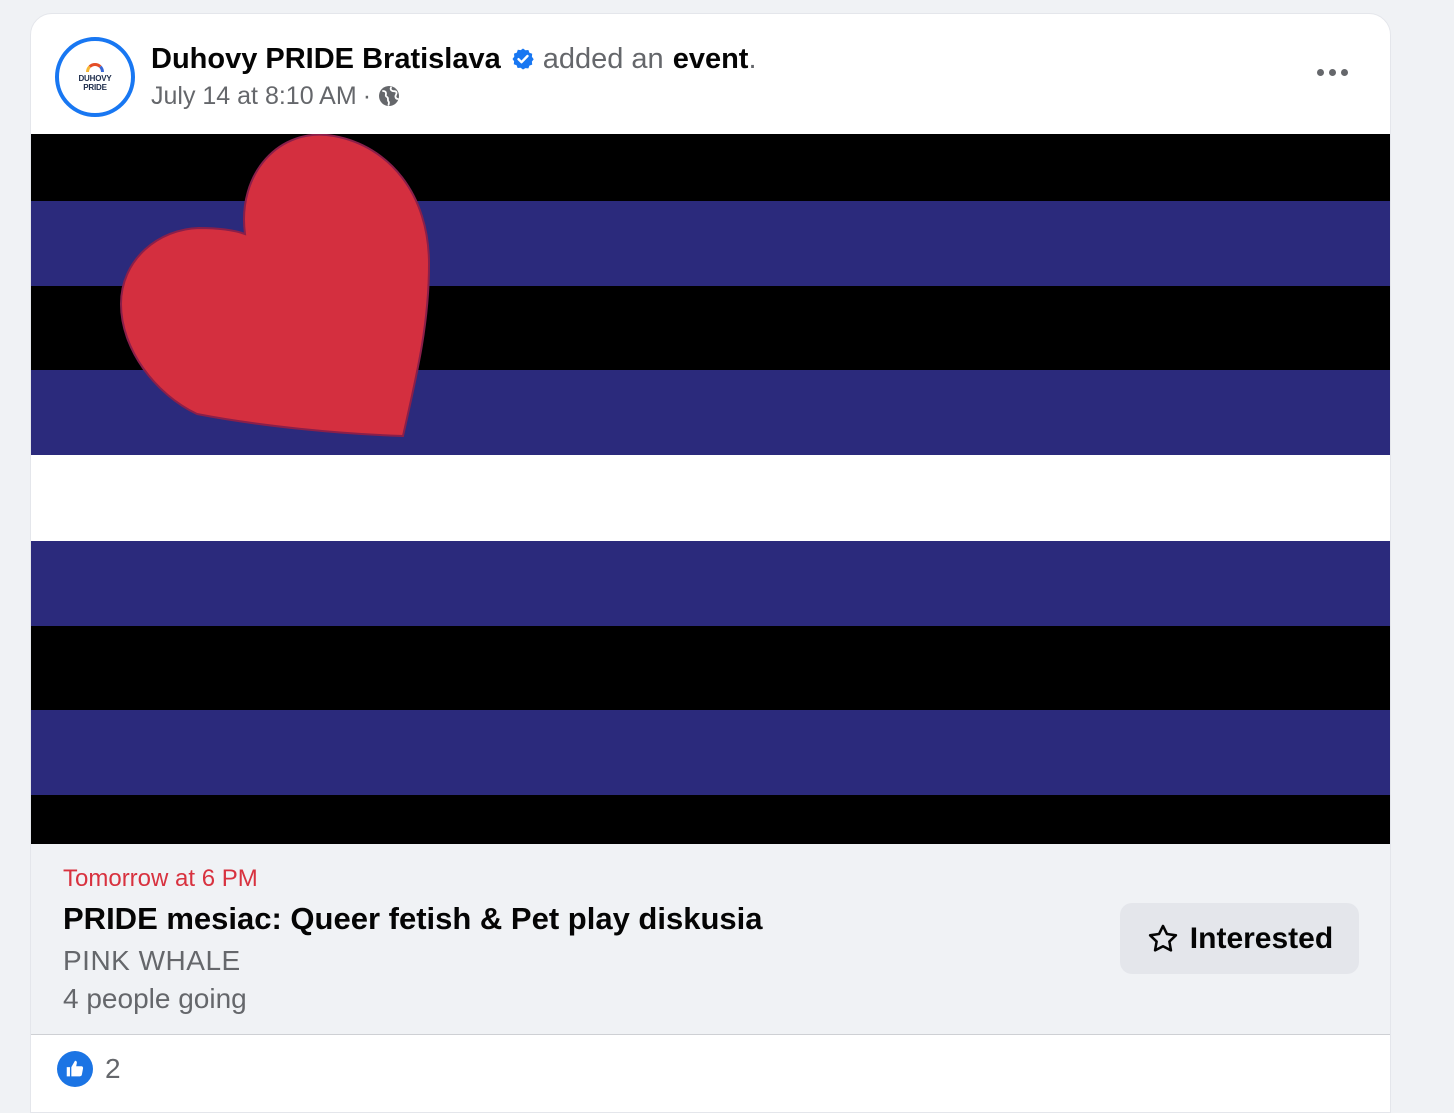  What do you see at coordinates (95, 67) in the screenshot?
I see `rainbow-arc-icon` at bounding box center [95, 67].